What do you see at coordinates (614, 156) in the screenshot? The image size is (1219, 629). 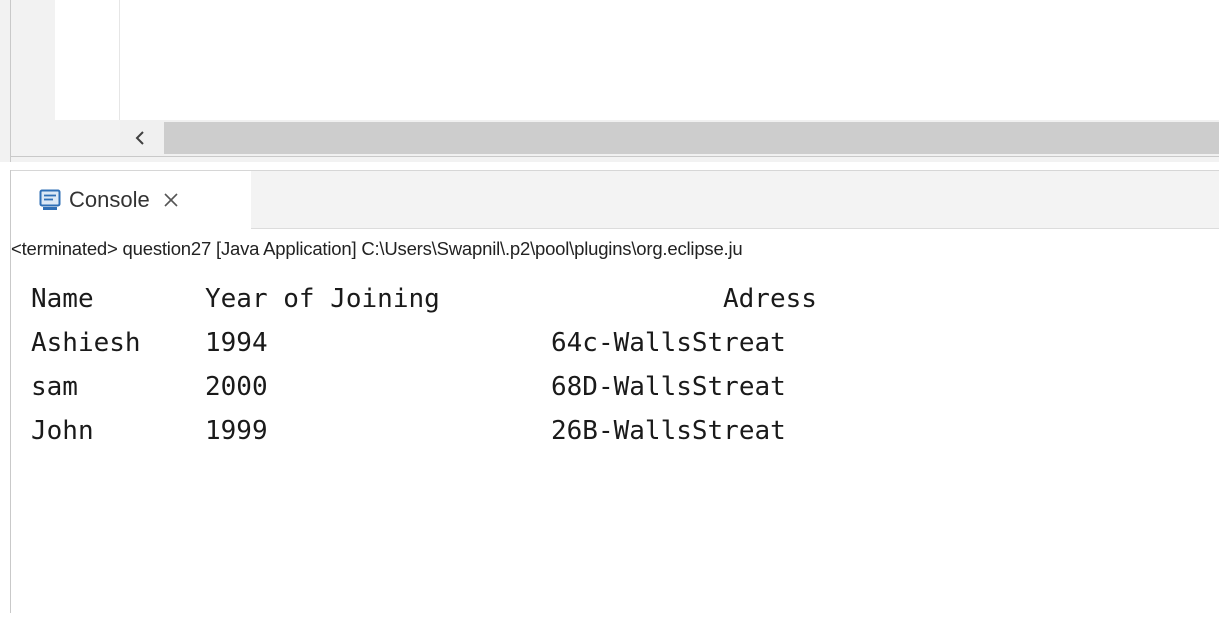 I see `pane-separator` at bounding box center [614, 156].